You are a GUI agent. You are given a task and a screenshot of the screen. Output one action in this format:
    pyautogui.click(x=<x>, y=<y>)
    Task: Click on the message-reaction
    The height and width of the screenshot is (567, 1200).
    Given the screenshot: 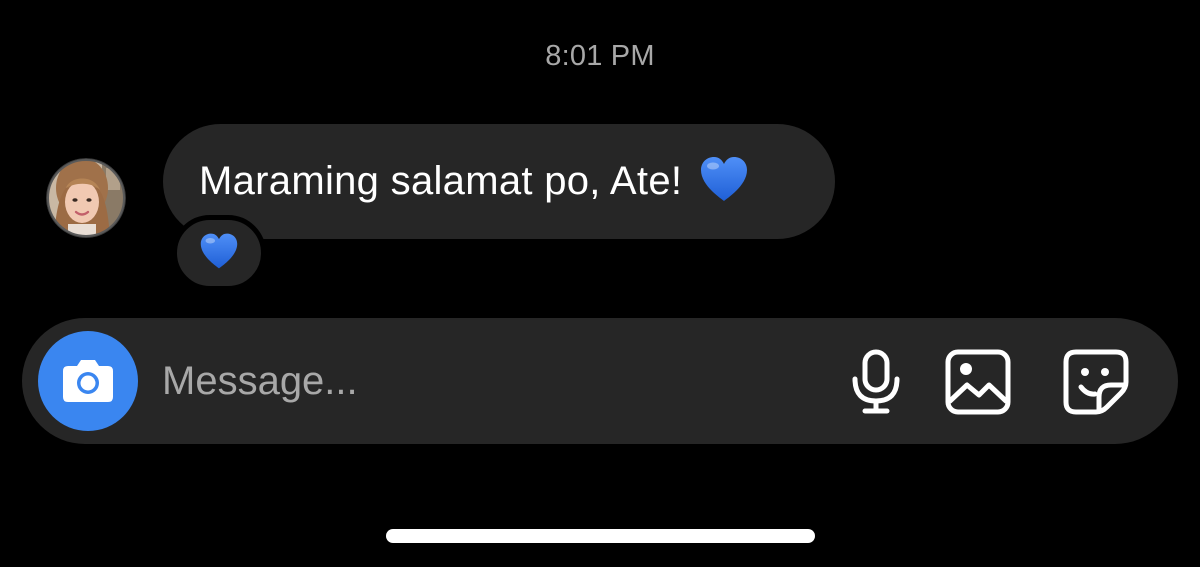 What is the action you would take?
    pyautogui.click(x=219, y=253)
    